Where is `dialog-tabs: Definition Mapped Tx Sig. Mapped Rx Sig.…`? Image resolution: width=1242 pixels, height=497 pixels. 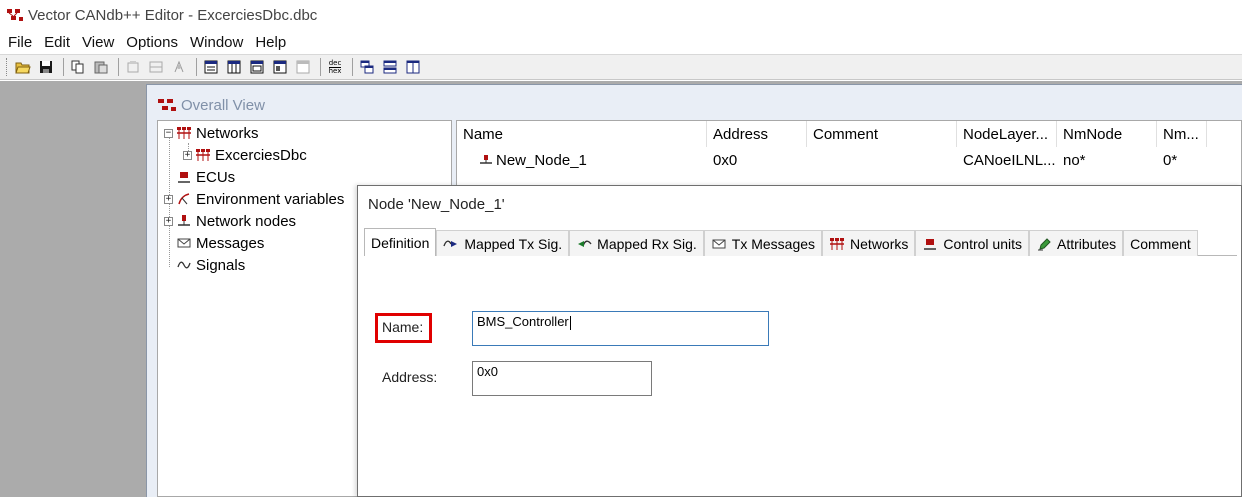 dialog-tabs: Definition Mapped Tx Sig. Mapped Rx Sig.… is located at coordinates (800, 242).